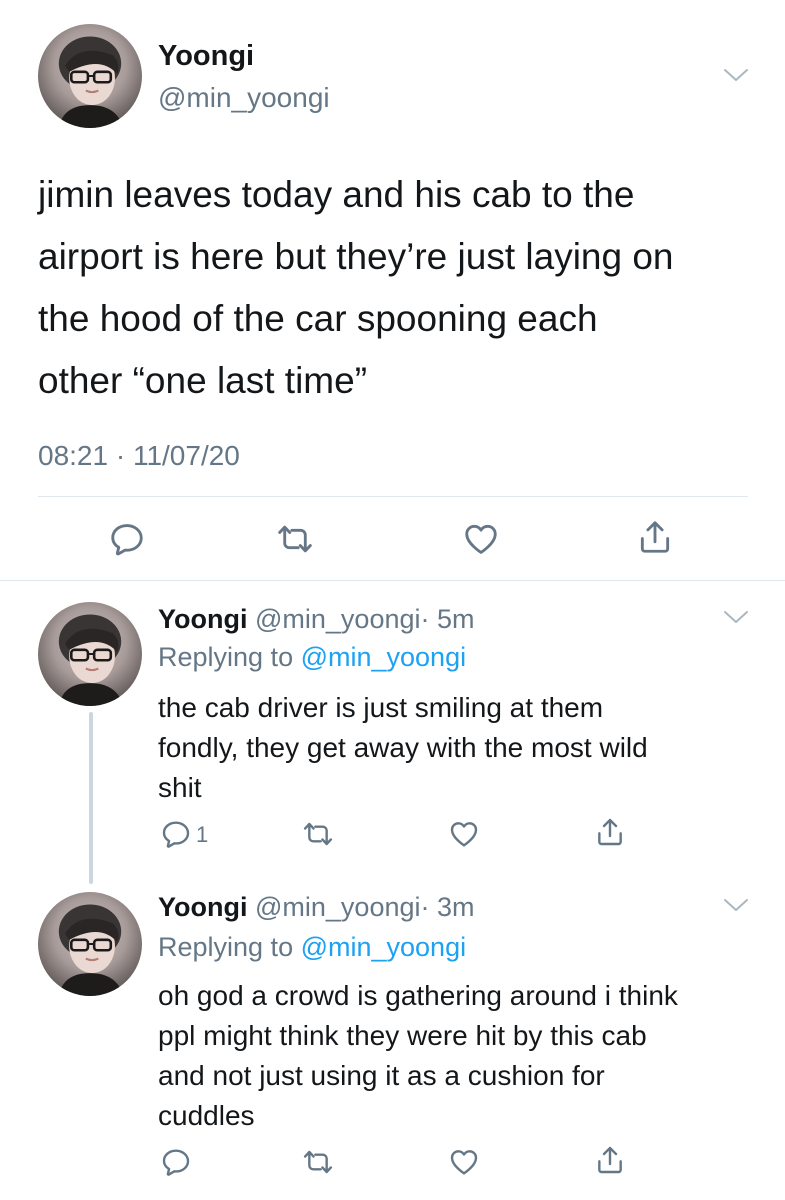  What do you see at coordinates (318, 318) in the screenshot?
I see `tweet-text-line: the hood of the car spooning each` at bounding box center [318, 318].